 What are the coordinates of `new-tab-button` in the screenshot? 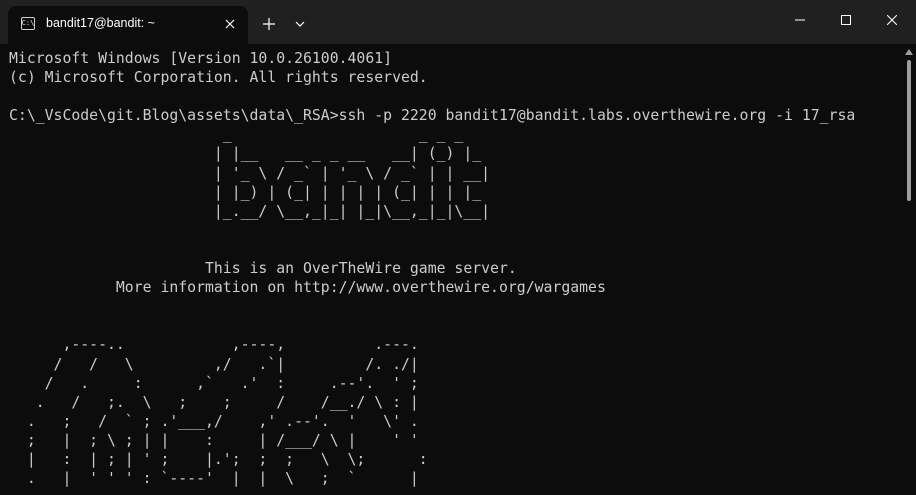 It's located at (269, 24).